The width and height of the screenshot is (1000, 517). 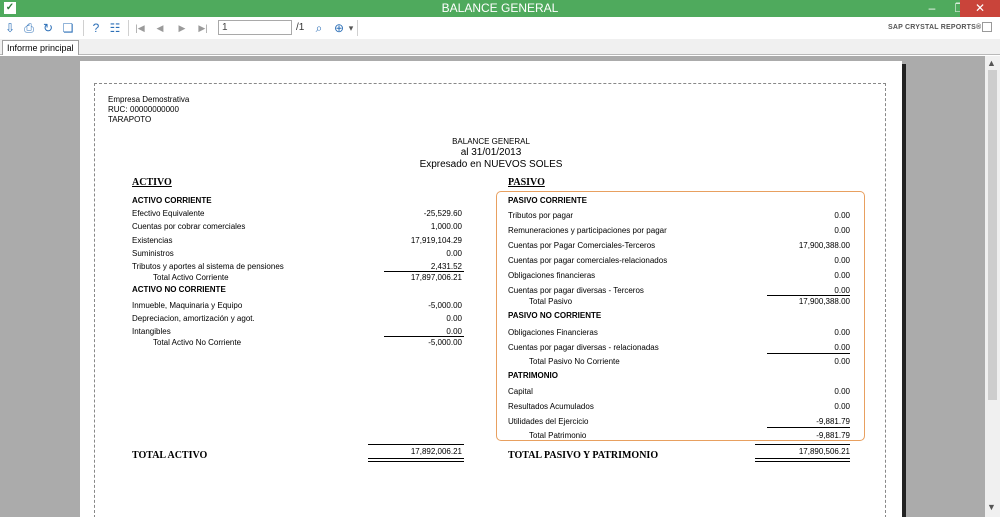 I want to click on total-activo-label: TOTAL ACTIVO, so click(x=170, y=455).